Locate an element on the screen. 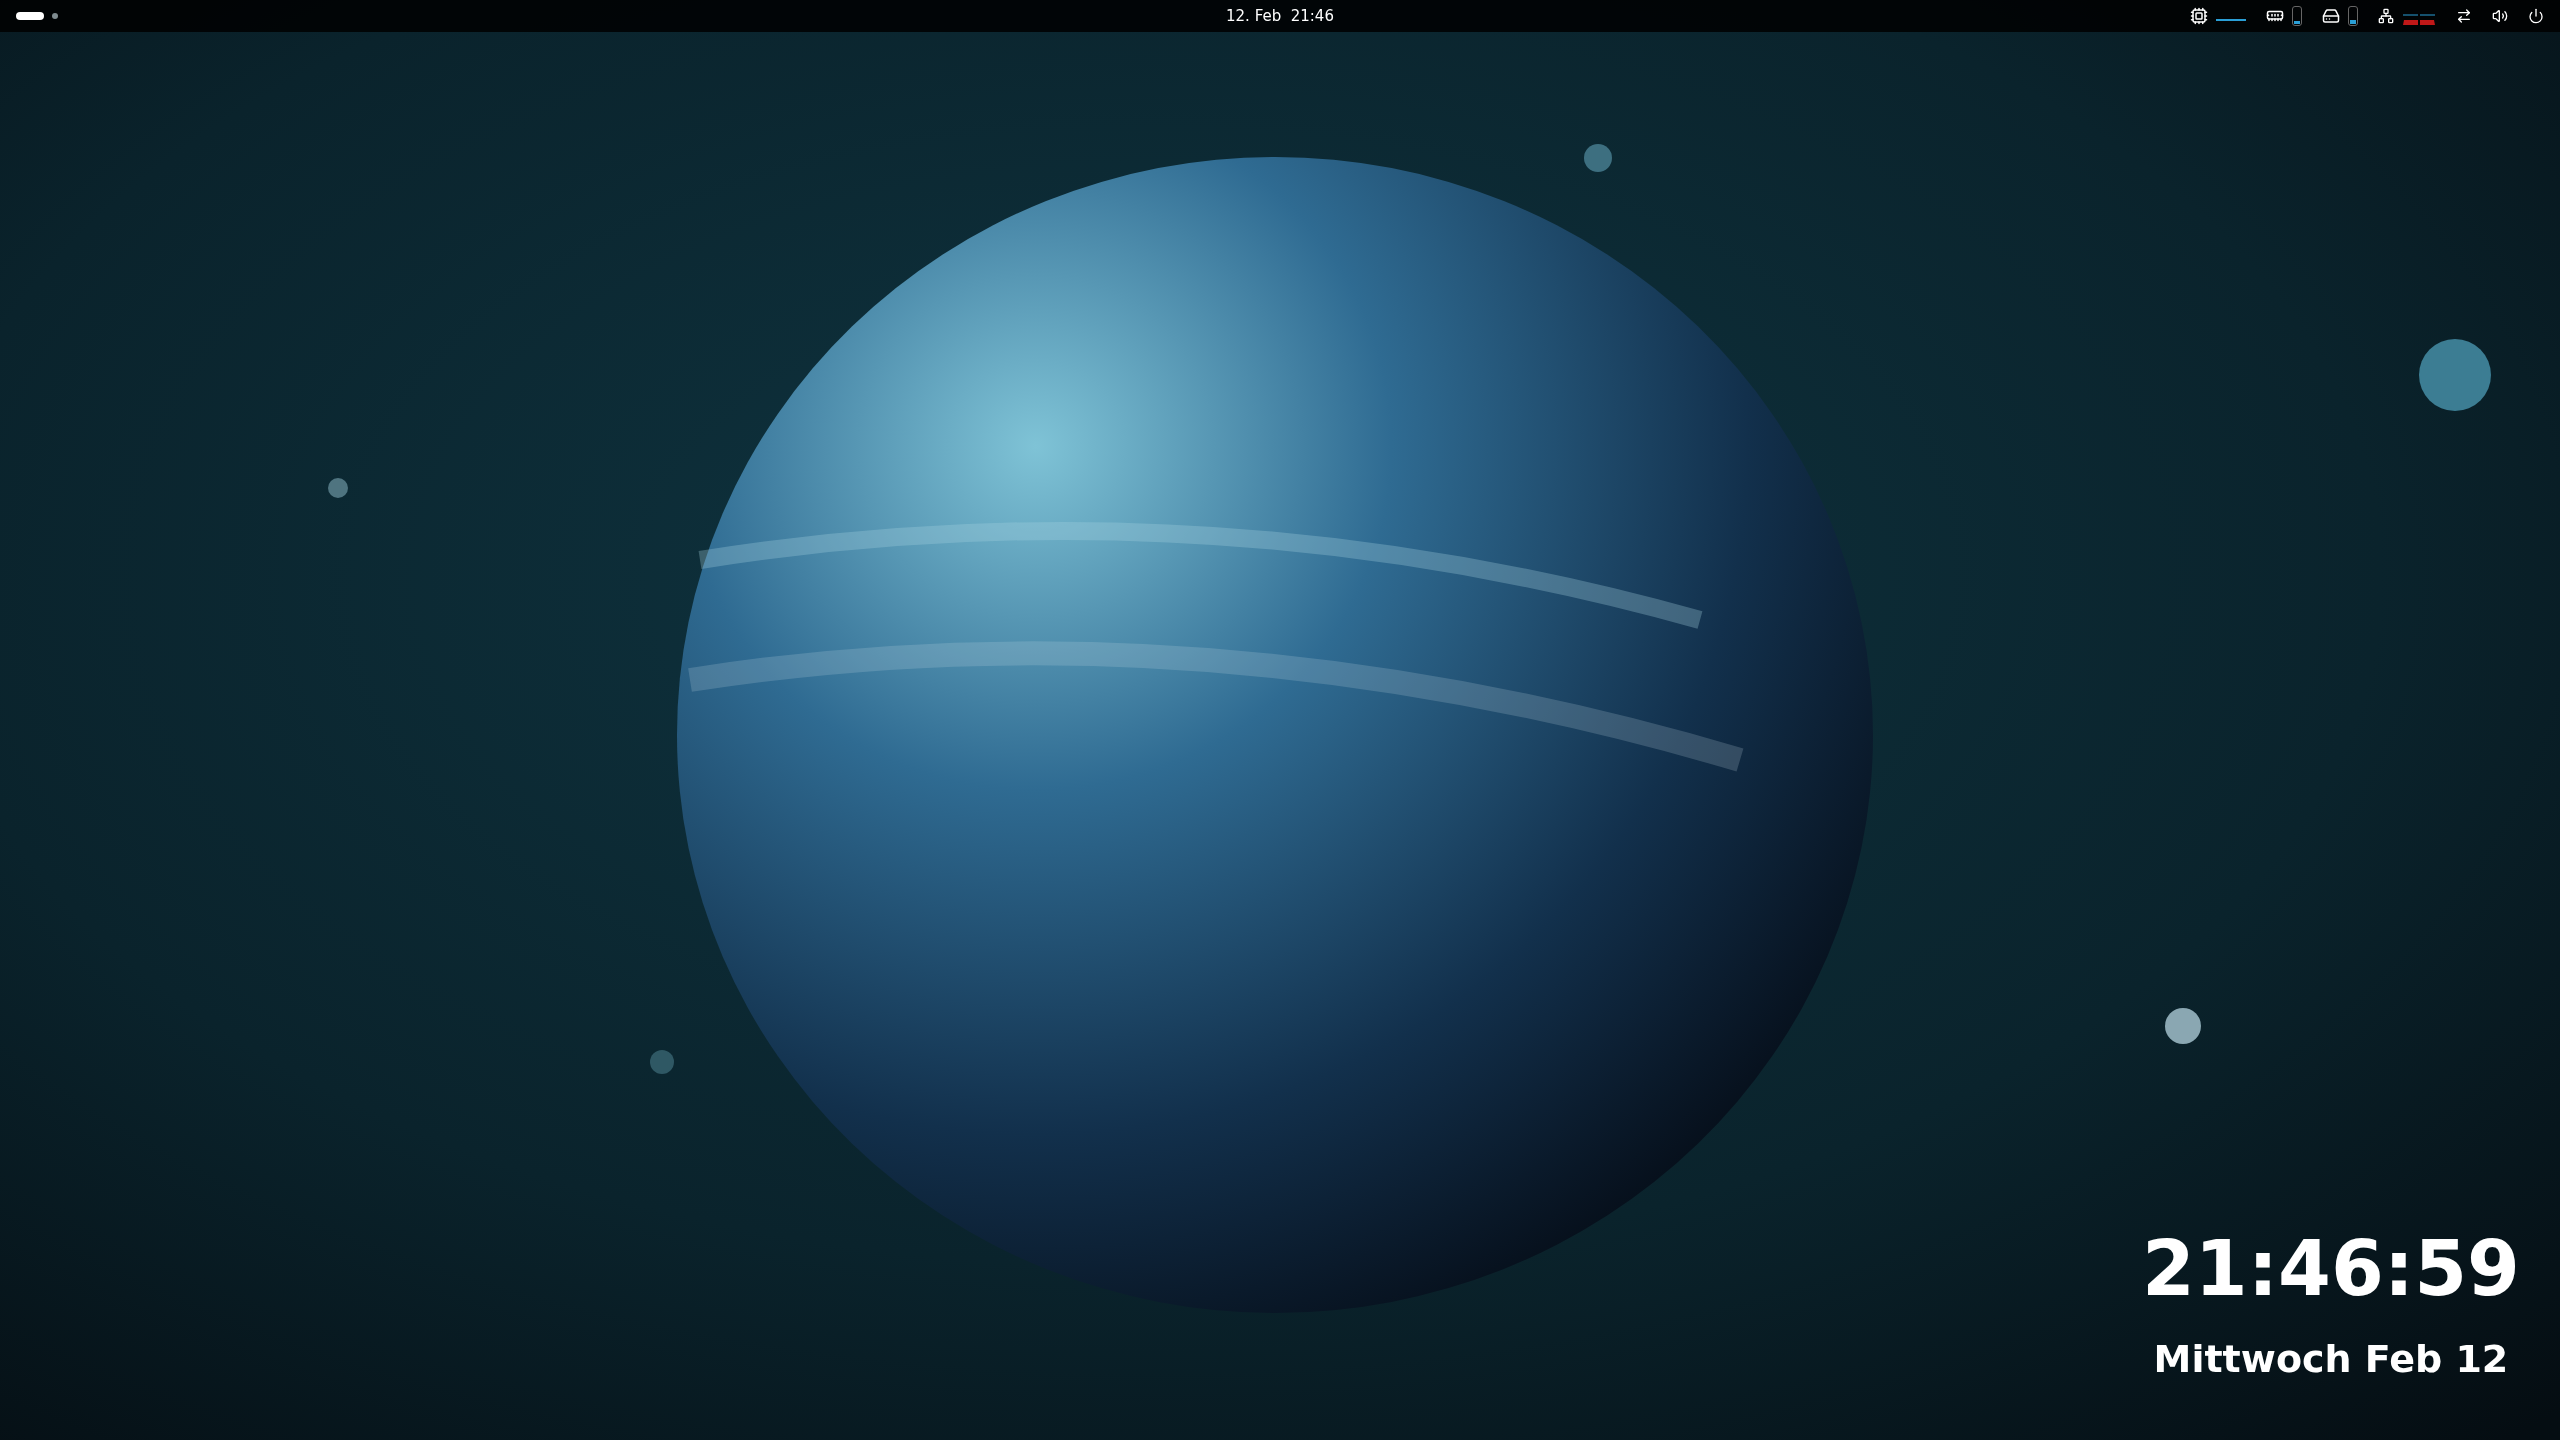  desktop-clock-date: Mittwoch Feb 12 is located at coordinates (2331, 1359).